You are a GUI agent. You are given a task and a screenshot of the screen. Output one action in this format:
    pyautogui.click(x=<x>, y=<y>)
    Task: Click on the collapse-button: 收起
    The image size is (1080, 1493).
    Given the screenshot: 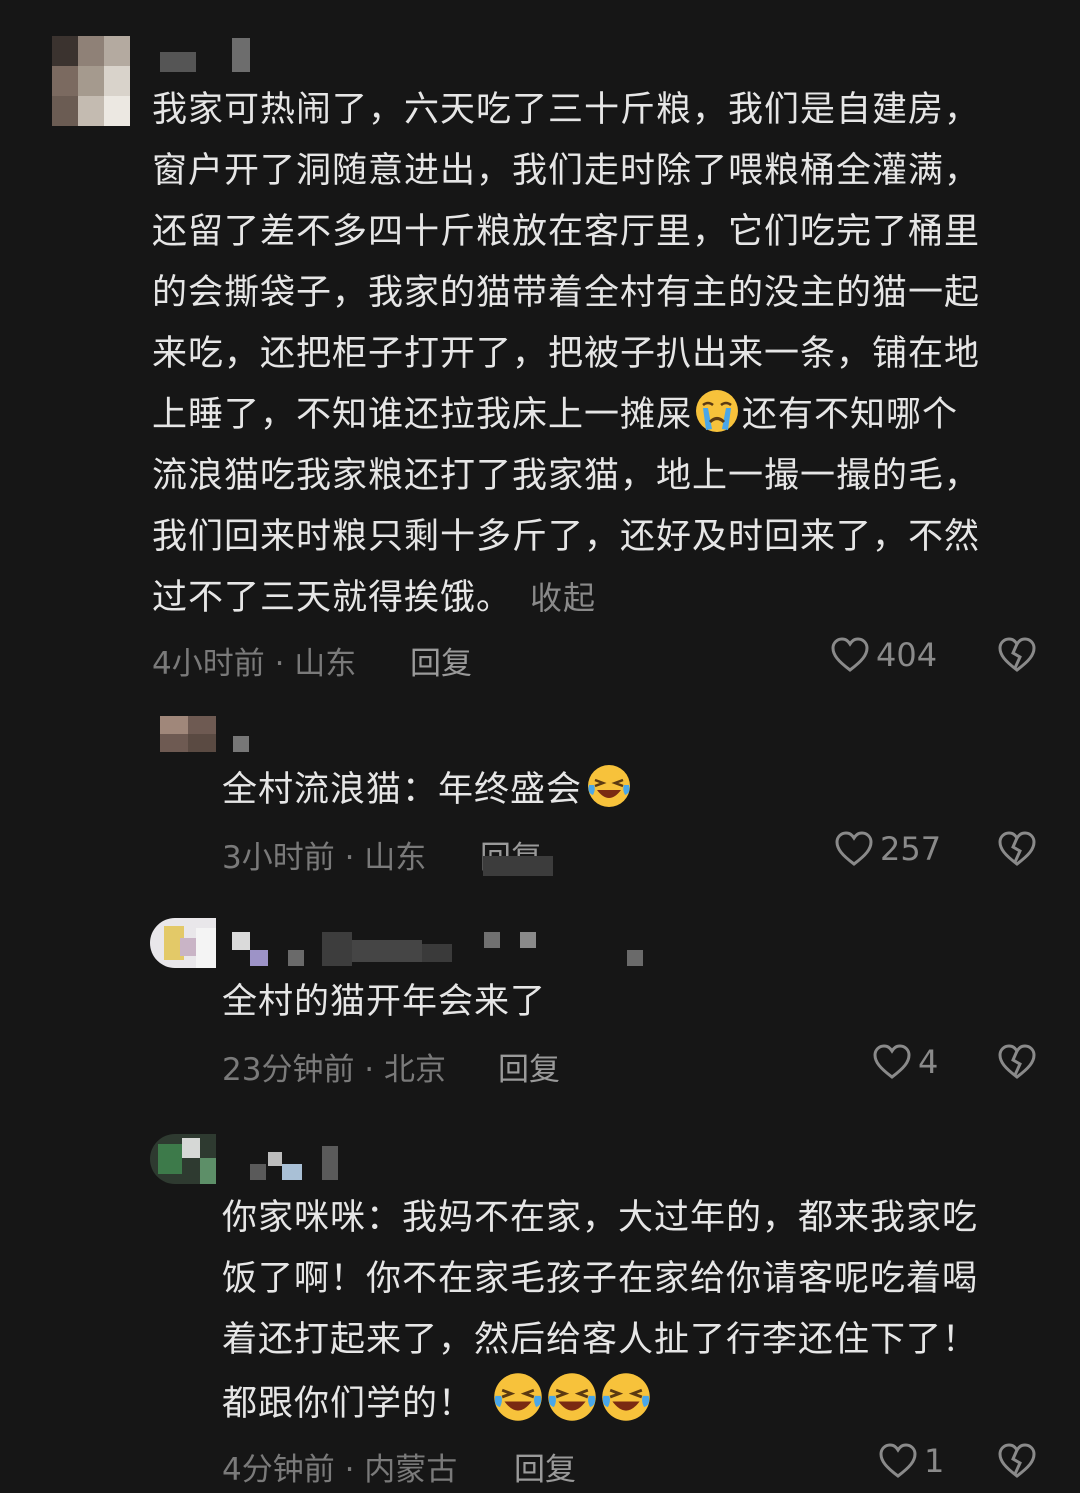 What is the action you would take?
    pyautogui.click(x=563, y=598)
    